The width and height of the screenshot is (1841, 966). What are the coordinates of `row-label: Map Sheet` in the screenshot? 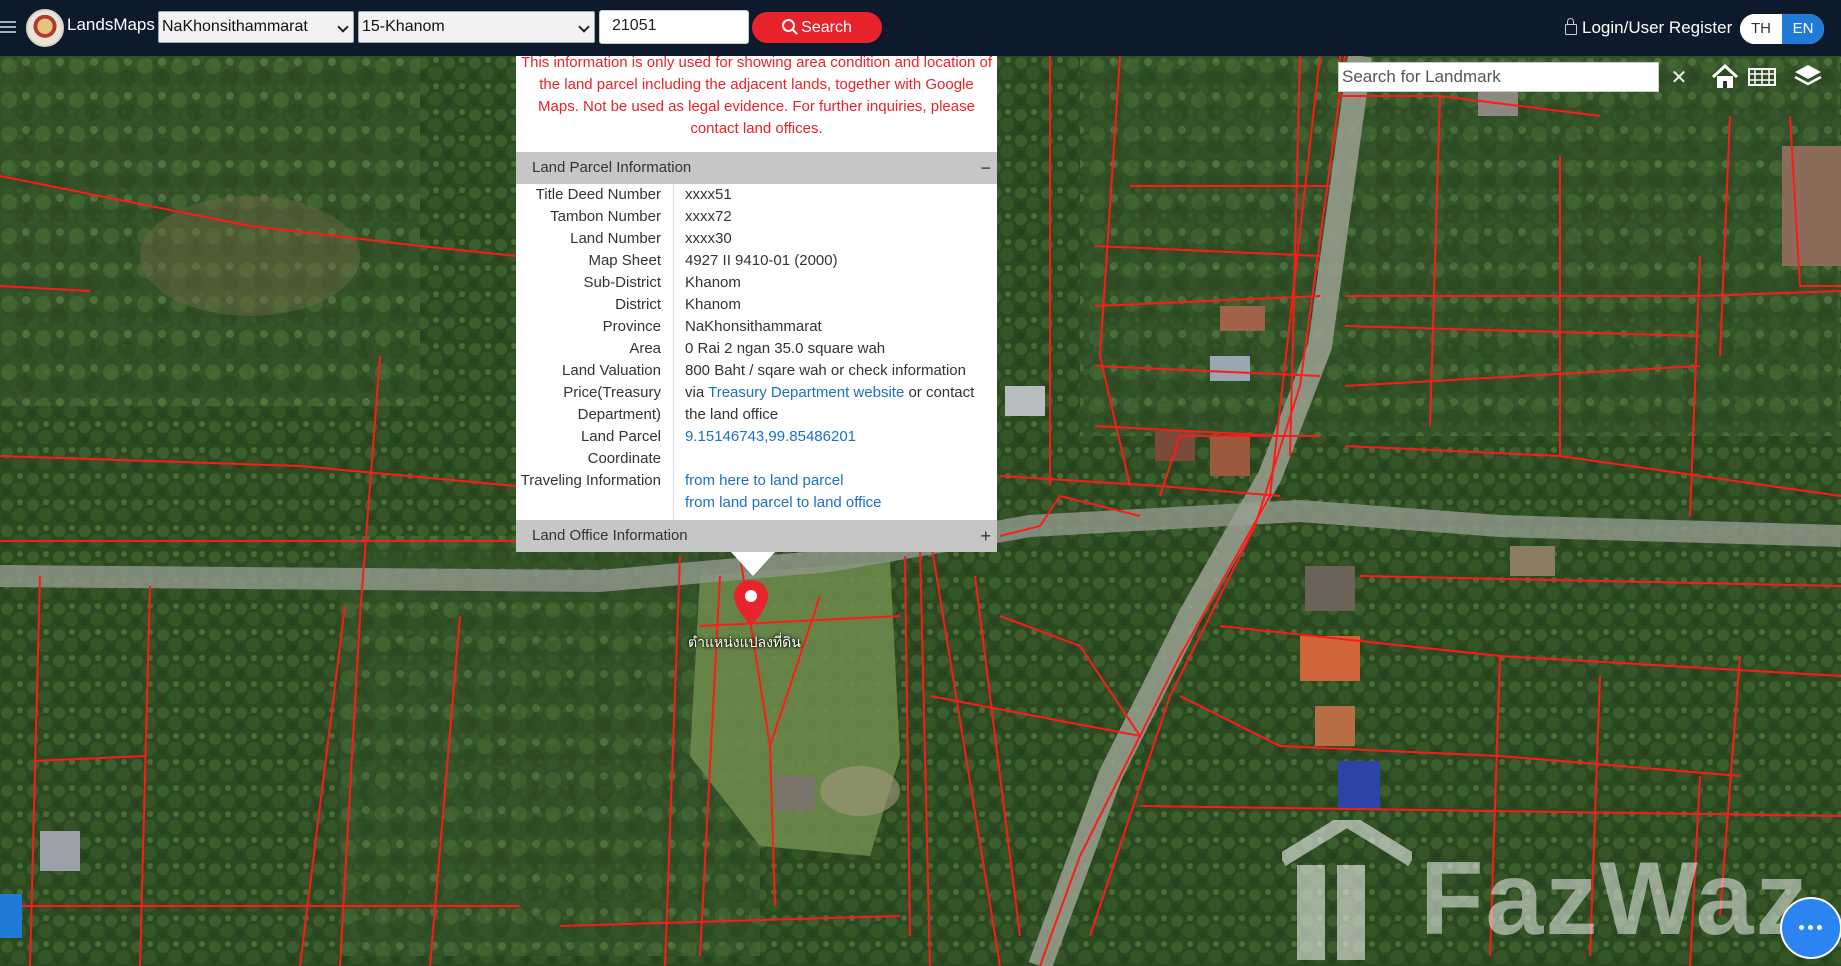 It's located at (624, 260).